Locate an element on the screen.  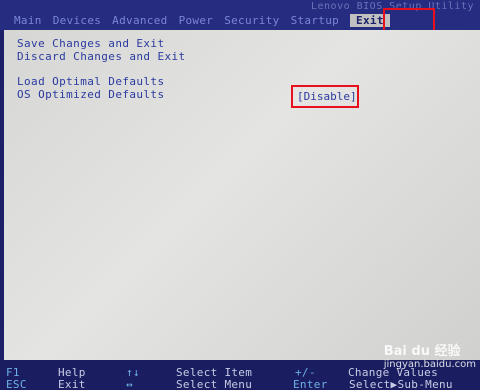
load-optimal-defaults-item: Load Optimal Defaults is located at coordinates (90, 81).